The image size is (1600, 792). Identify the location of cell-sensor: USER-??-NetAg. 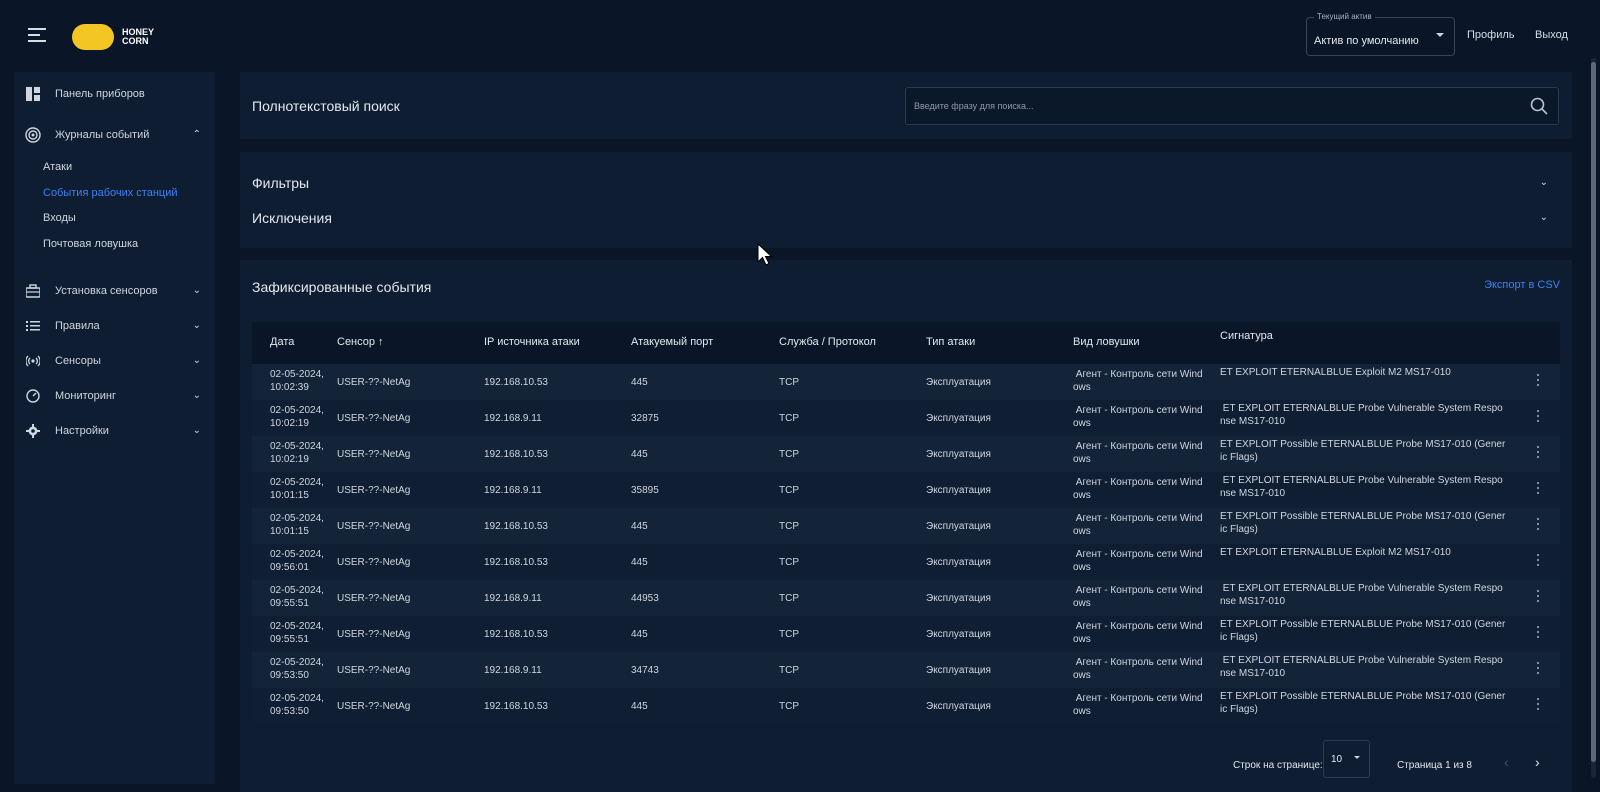
(374, 706).